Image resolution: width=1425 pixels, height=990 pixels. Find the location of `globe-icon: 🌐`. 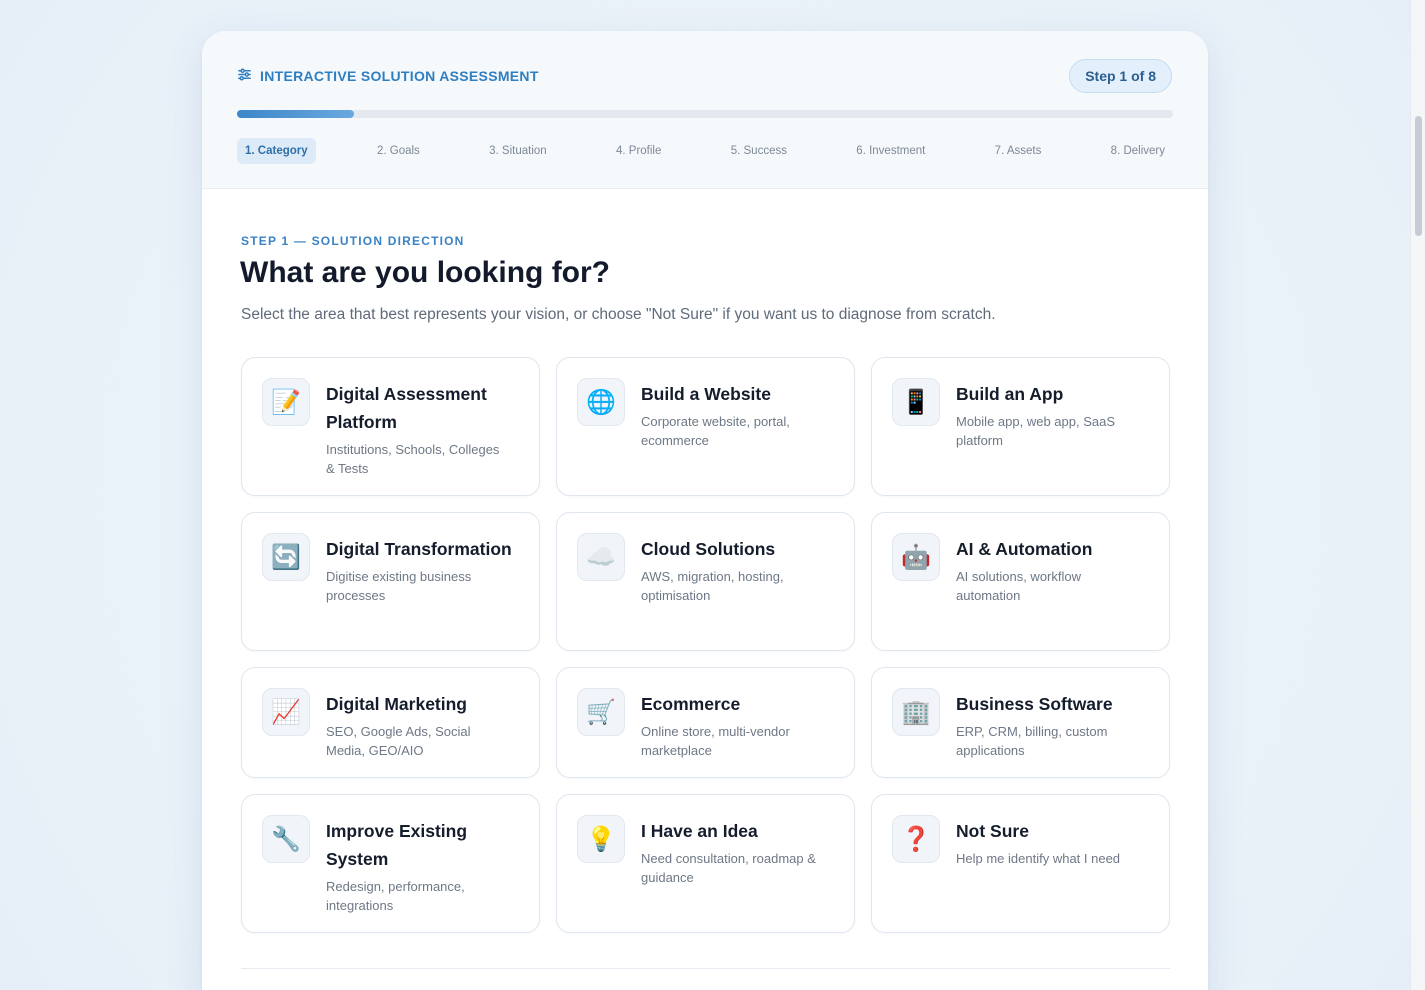

globe-icon: 🌐 is located at coordinates (601, 402).